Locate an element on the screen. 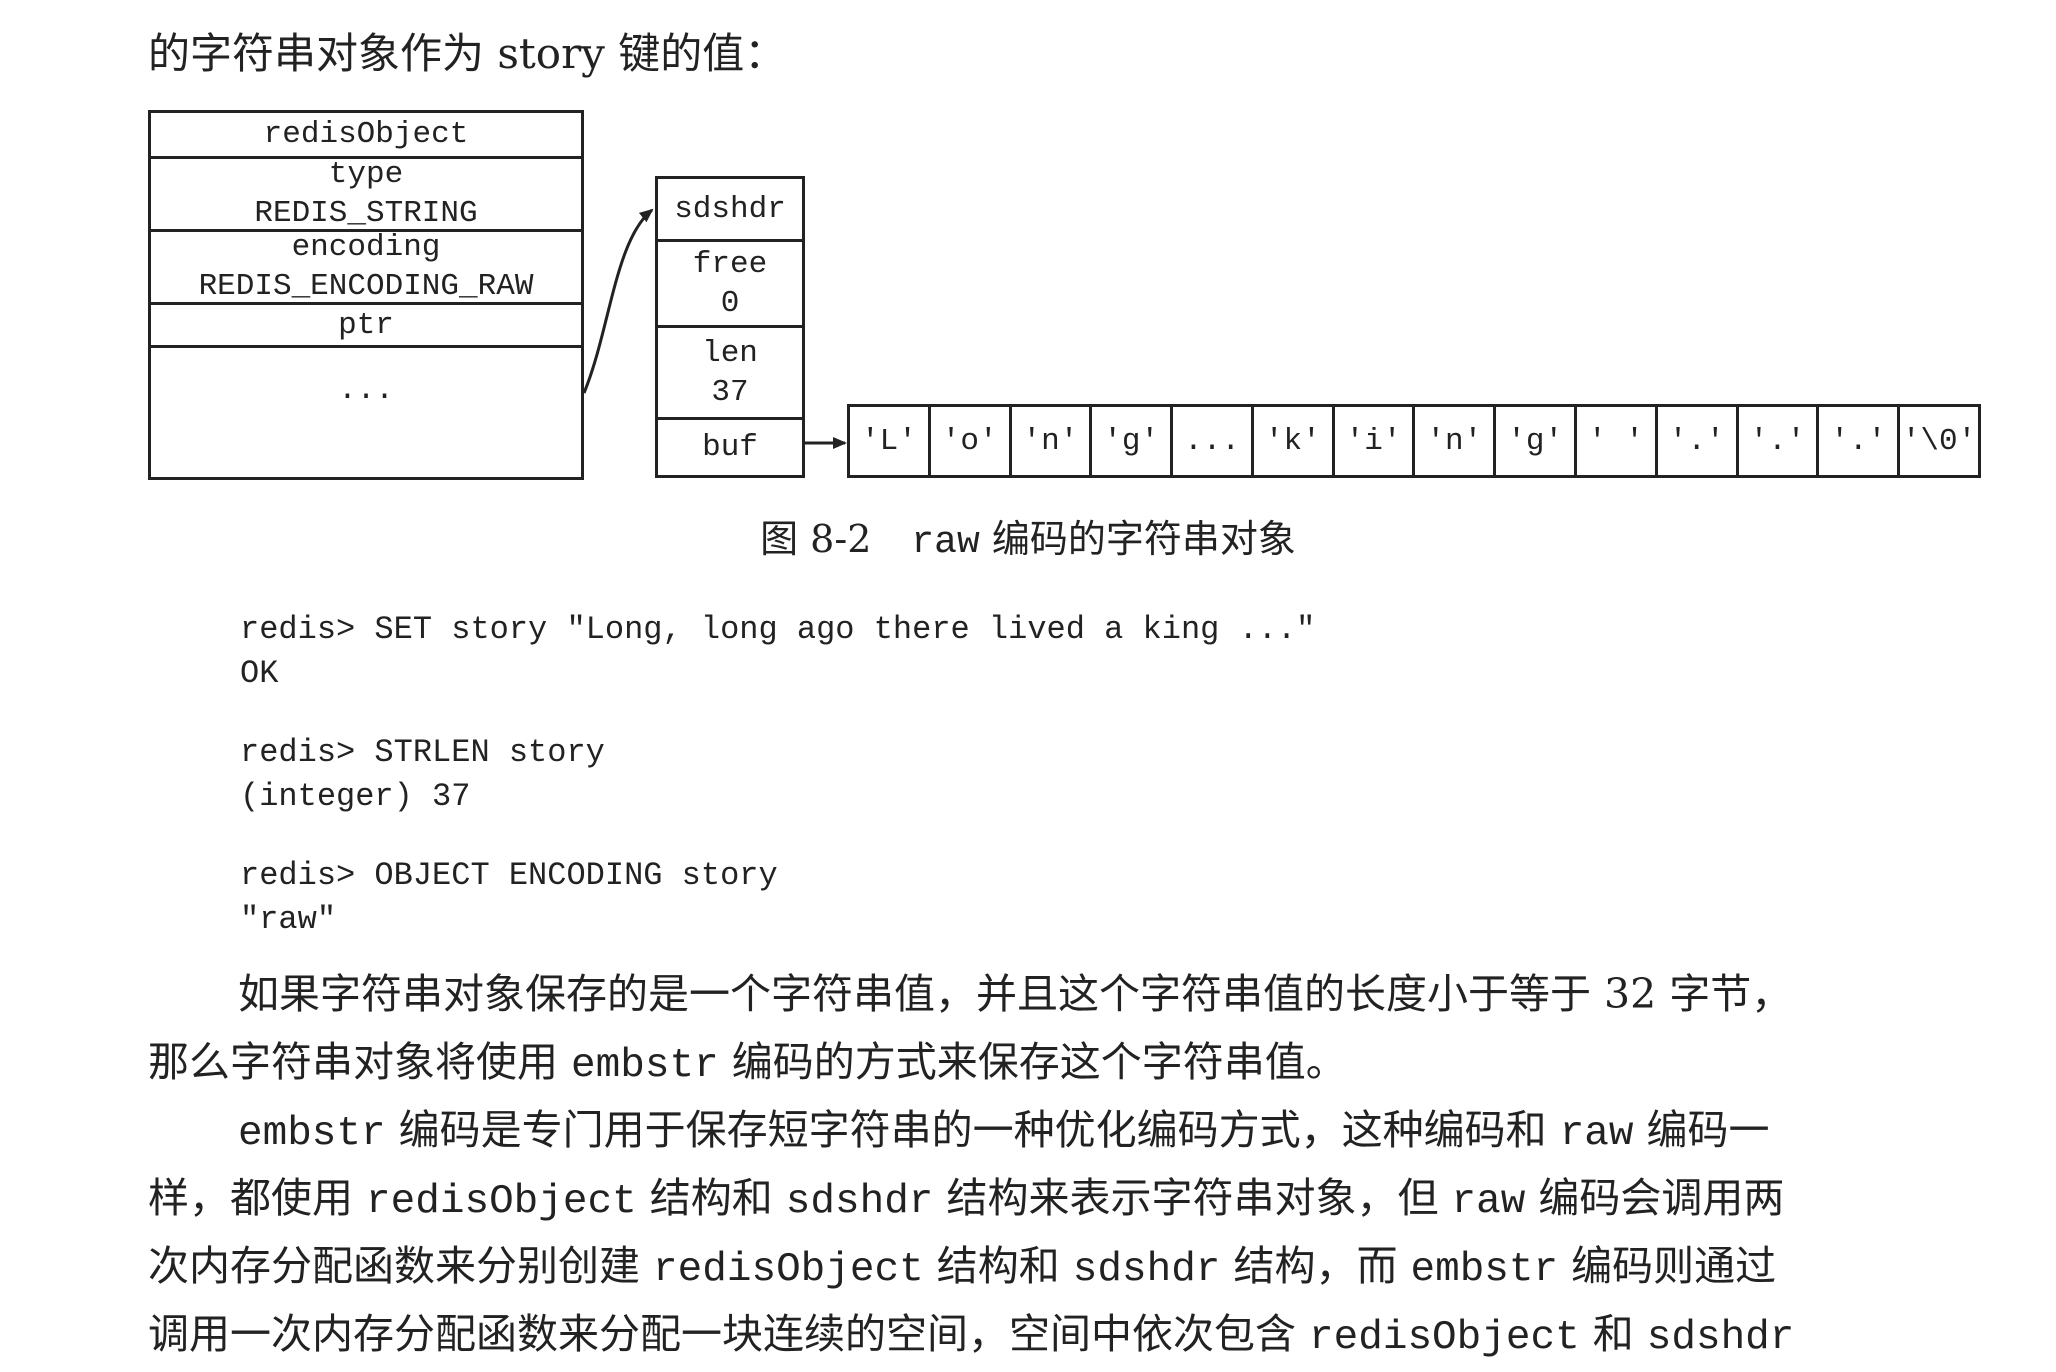  redis-object-title: redisObject is located at coordinates (366, 134).